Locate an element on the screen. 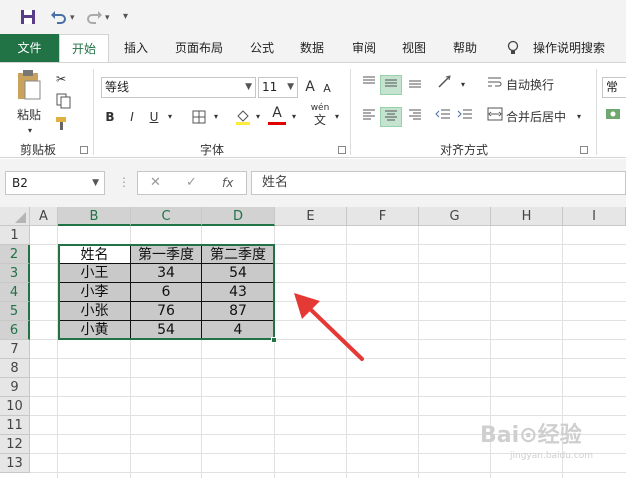  tab-data: 数据 is located at coordinates (312, 48).